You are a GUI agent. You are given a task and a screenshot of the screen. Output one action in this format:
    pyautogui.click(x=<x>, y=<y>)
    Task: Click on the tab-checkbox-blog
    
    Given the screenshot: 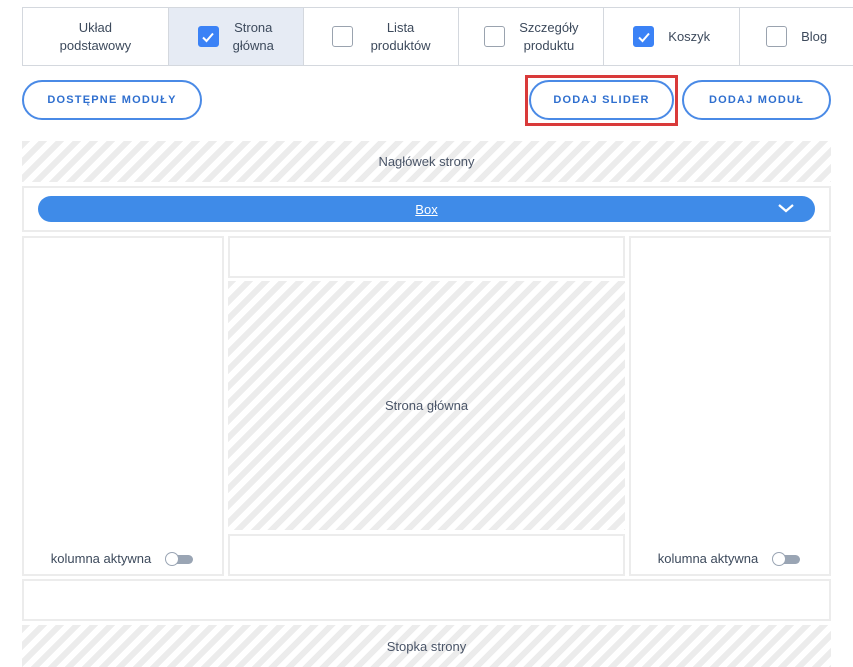 What is the action you would take?
    pyautogui.click(x=777, y=36)
    